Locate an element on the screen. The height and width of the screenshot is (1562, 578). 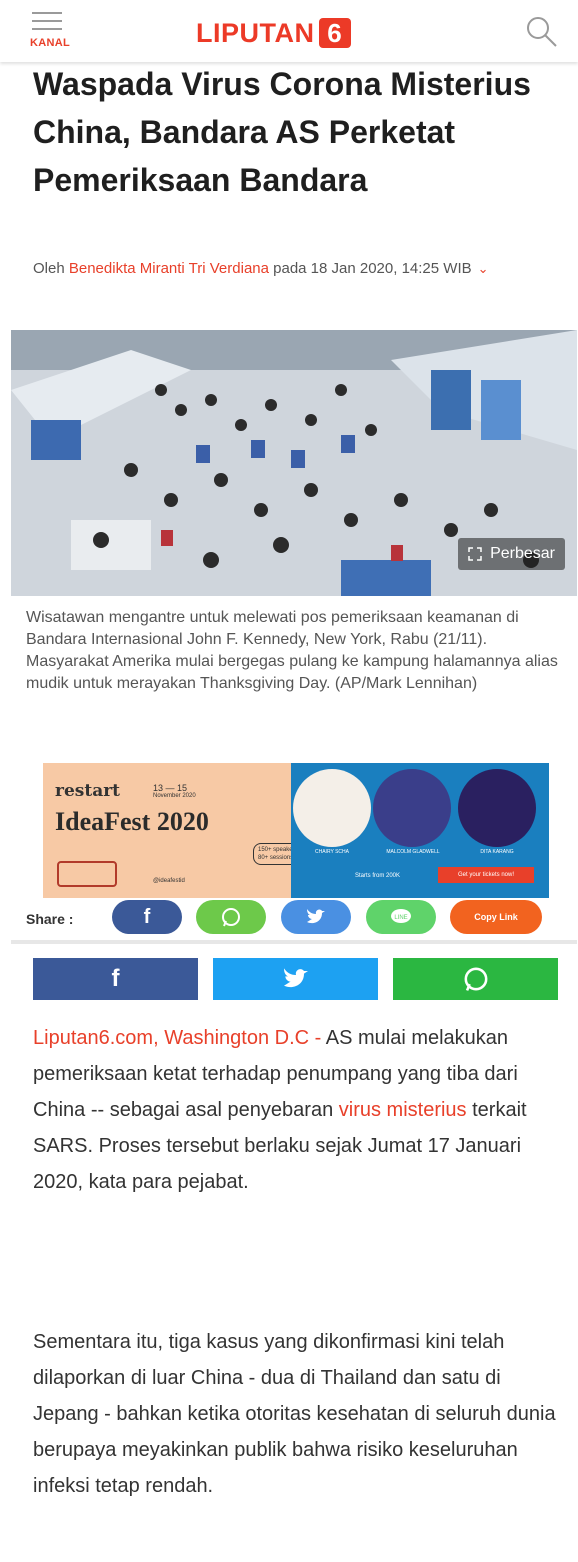
ad-cta-button: Get your tickets now! is located at coordinates (486, 875).